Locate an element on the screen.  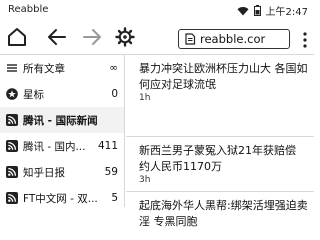
article-title: 起底海外华人黑帮:绑架活埋强迫卖淫 专黑同胞 is located at coordinates (223, 213).